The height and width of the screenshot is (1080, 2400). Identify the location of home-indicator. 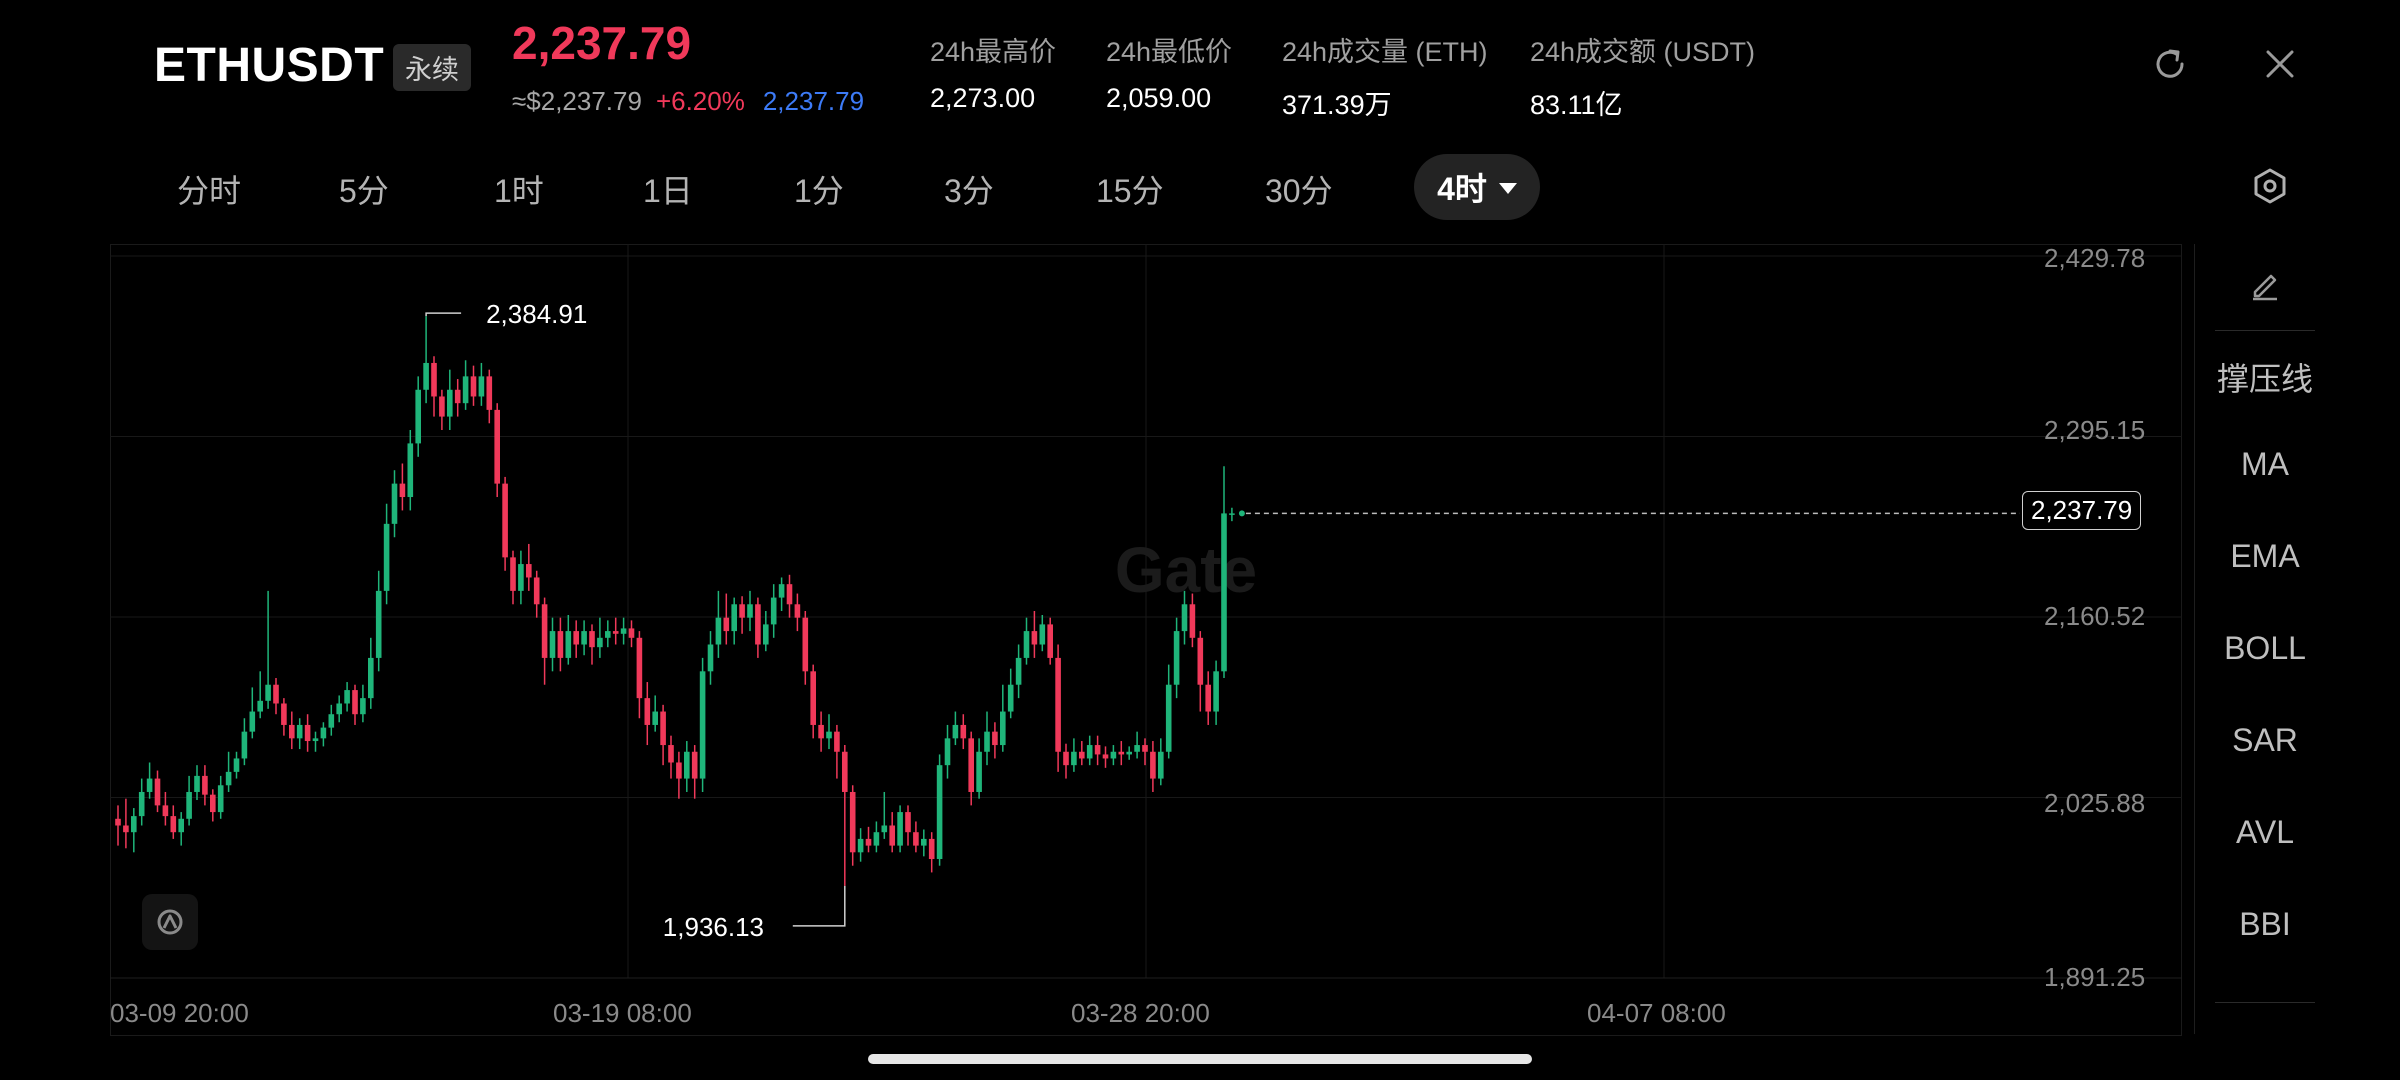
(1200, 1059).